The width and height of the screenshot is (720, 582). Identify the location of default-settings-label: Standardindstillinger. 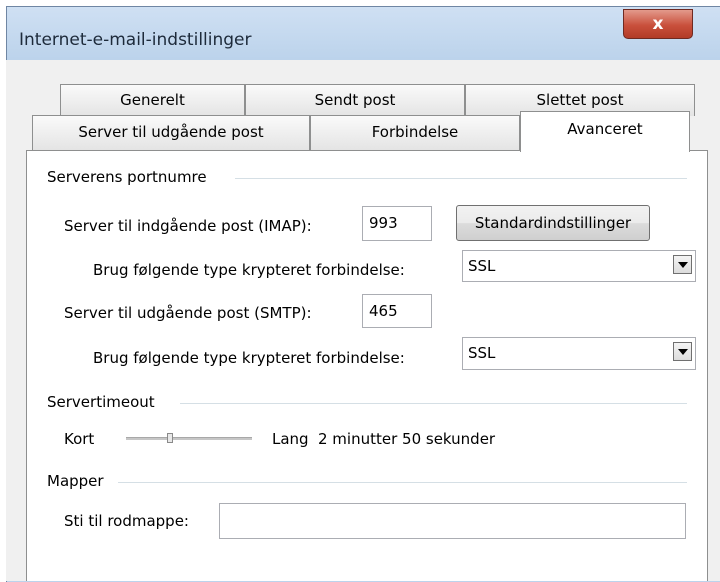
(553, 223).